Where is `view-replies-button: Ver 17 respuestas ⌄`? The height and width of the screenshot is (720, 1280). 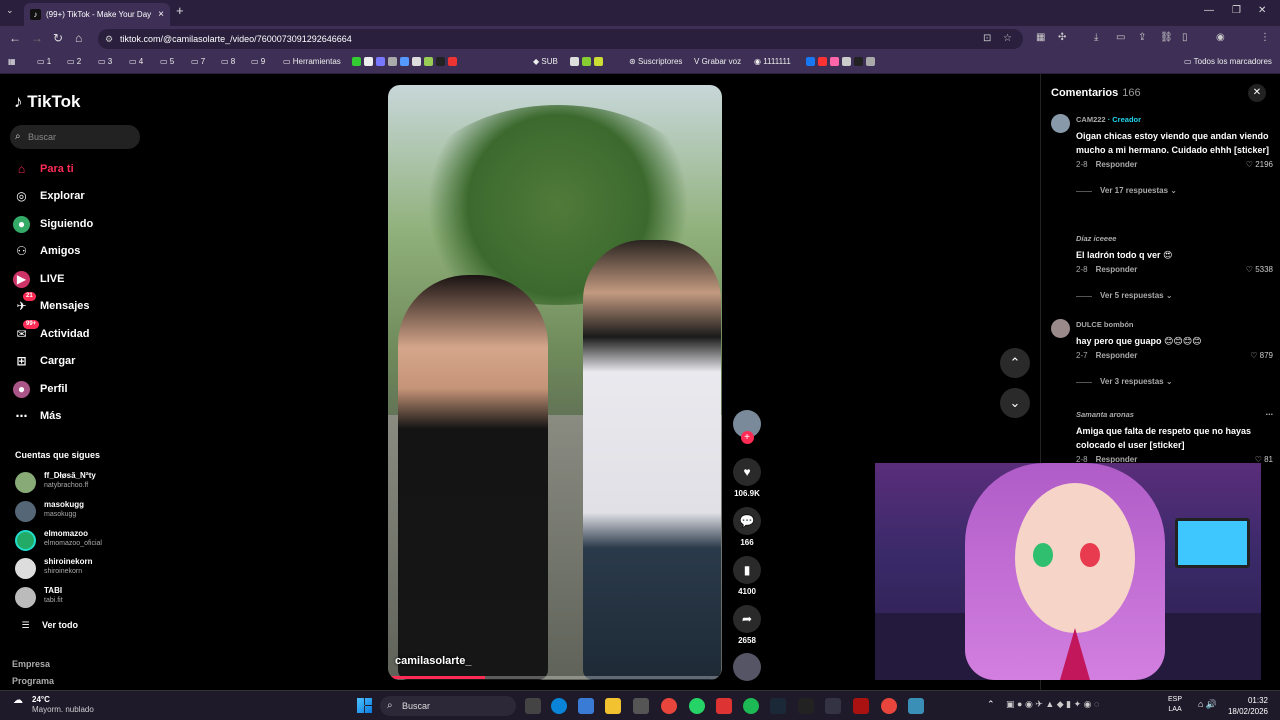
view-replies-button: Ver 17 respuestas ⌄ is located at coordinates (1174, 190).